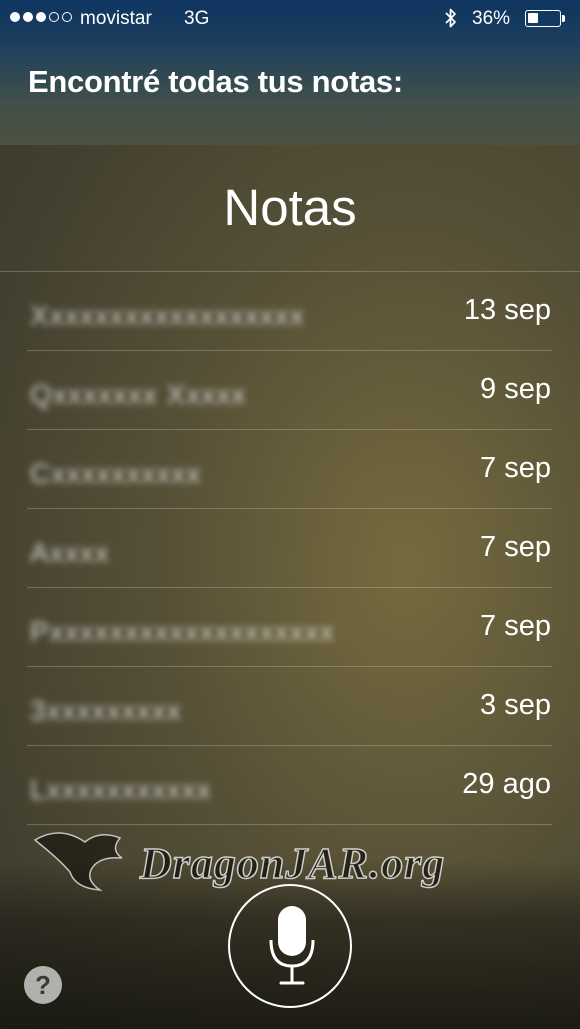 Image resolution: width=580 pixels, height=1029 pixels. I want to click on note-list-item: Lxxxxxxxxxxx 29 ago, so click(290, 785).